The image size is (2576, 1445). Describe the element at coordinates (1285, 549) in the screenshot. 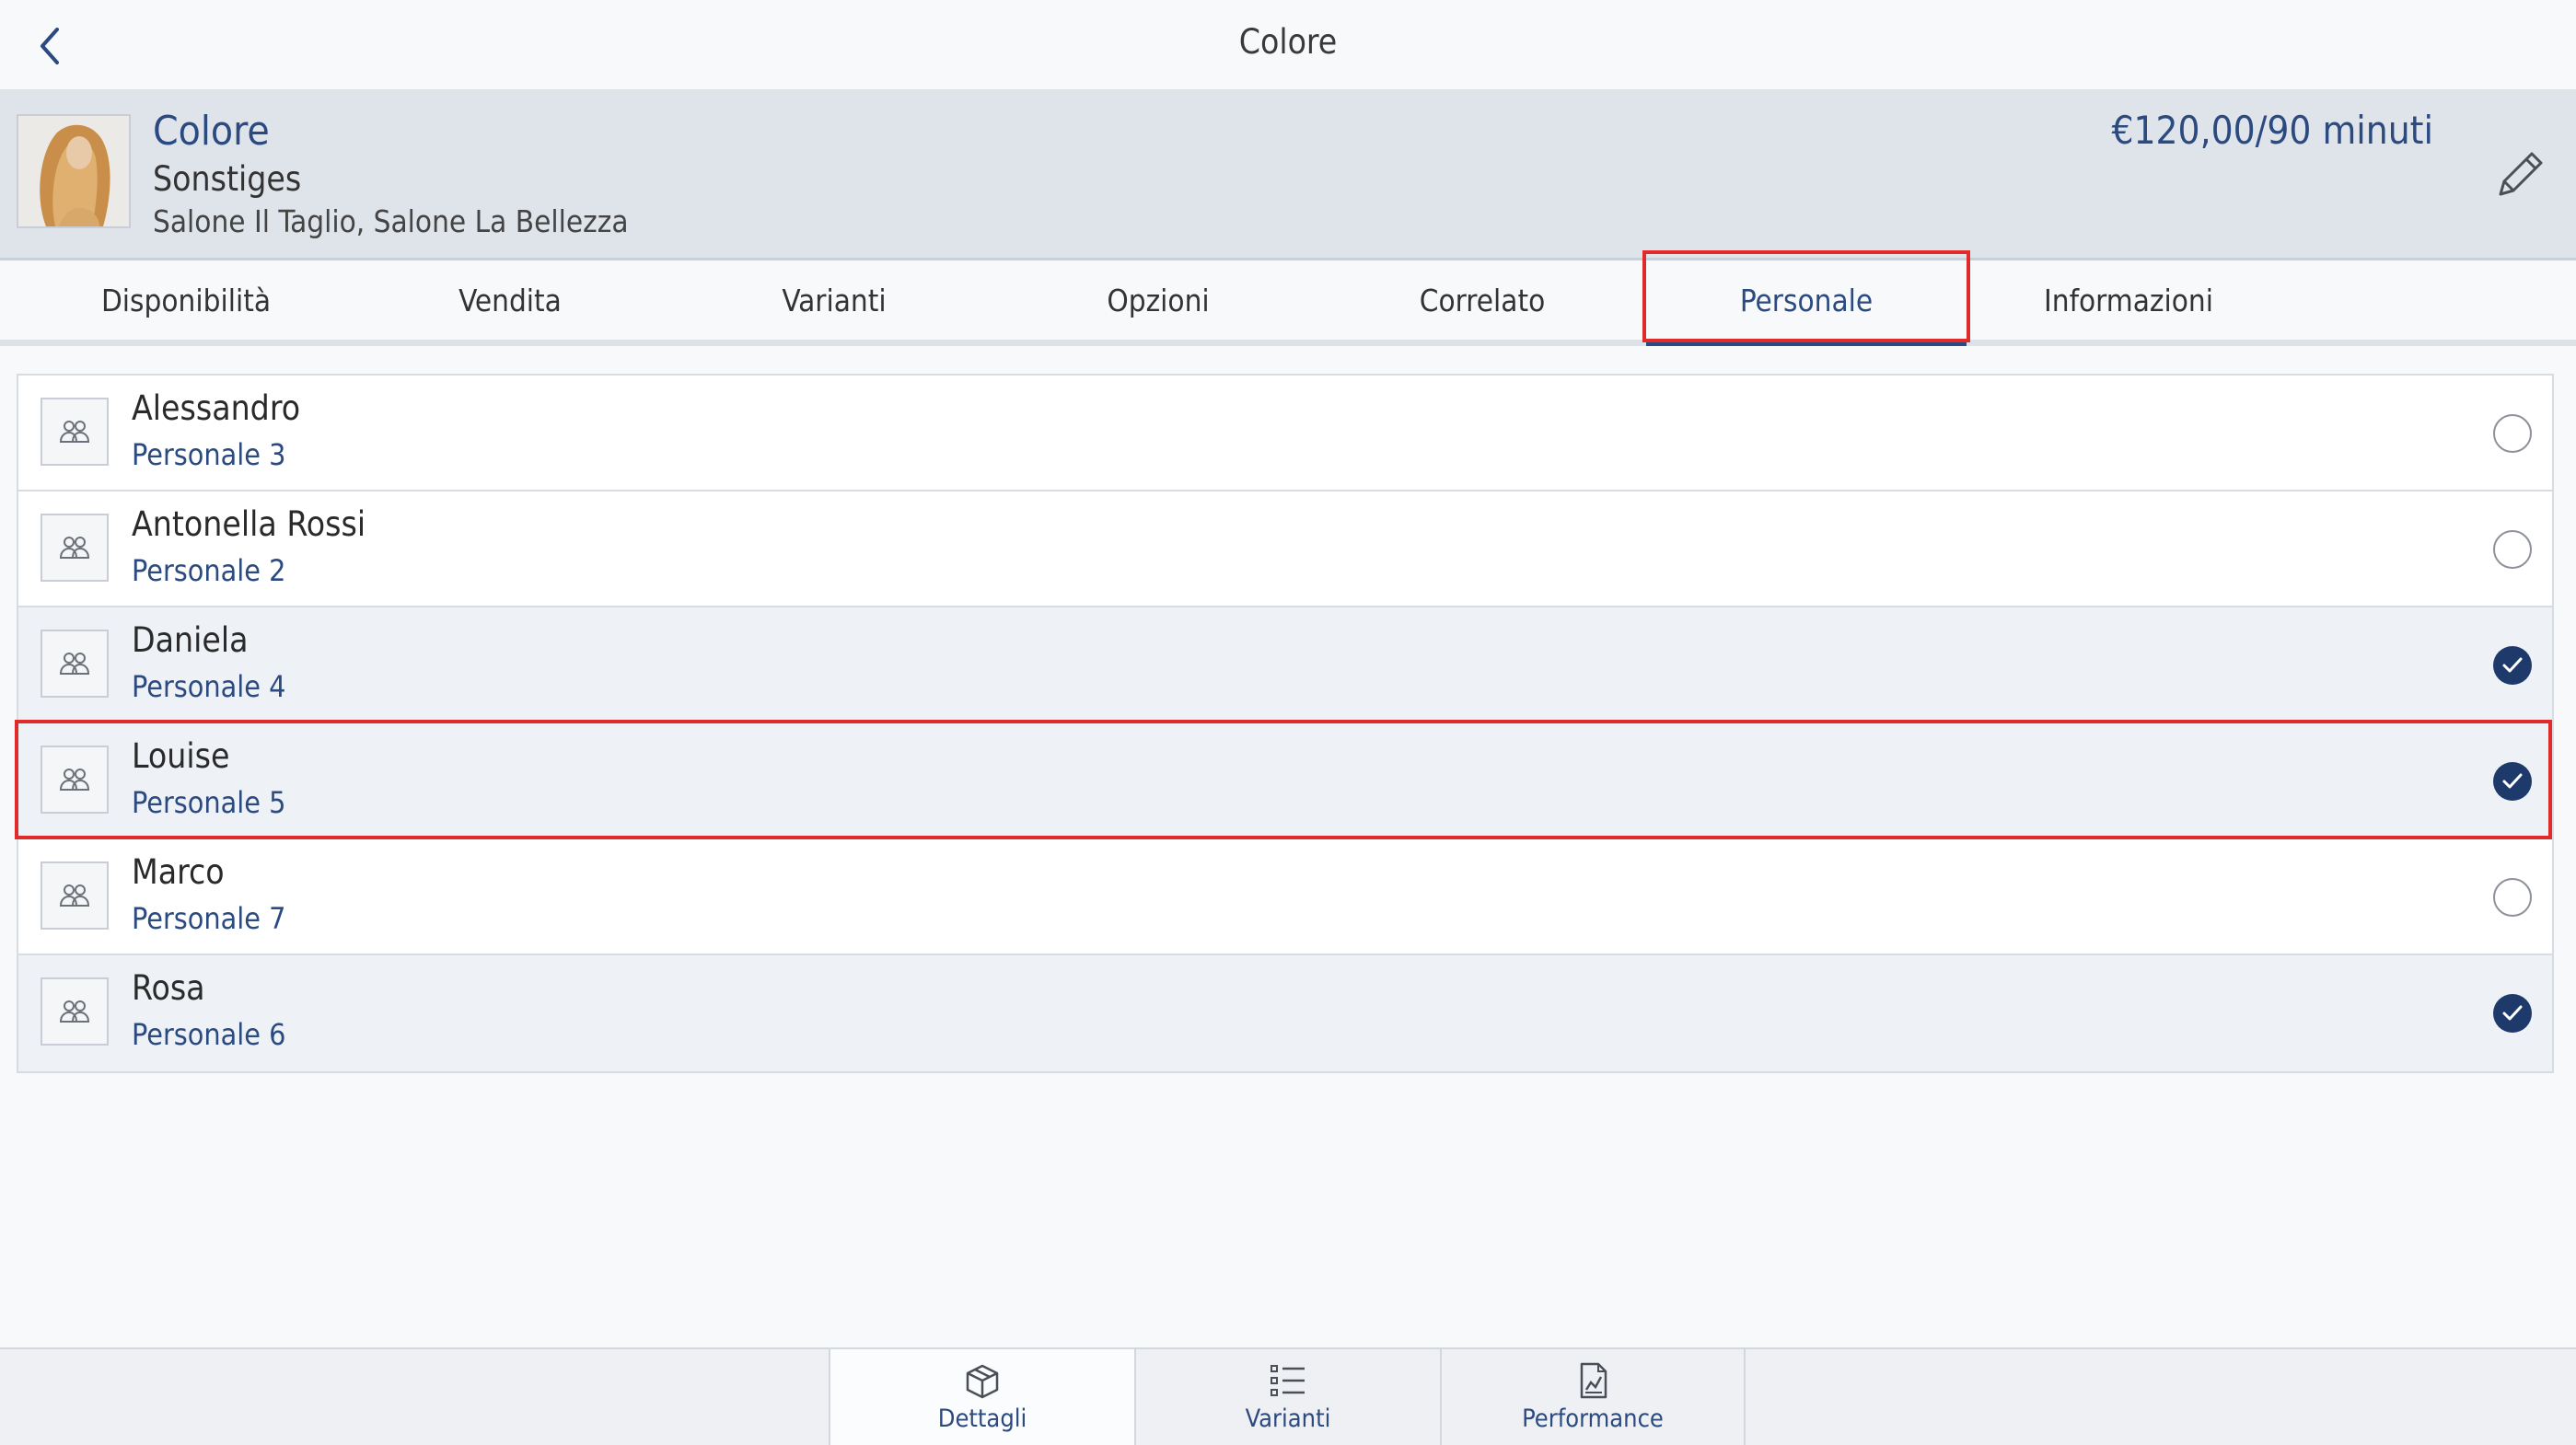

I see `staff-row: Antonella Rossi Personale 2` at that location.